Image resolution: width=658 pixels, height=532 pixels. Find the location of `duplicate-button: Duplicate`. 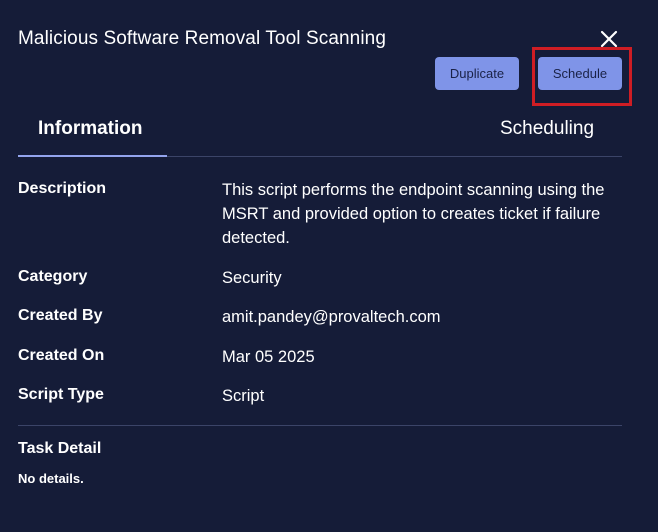

duplicate-button: Duplicate is located at coordinates (477, 73).